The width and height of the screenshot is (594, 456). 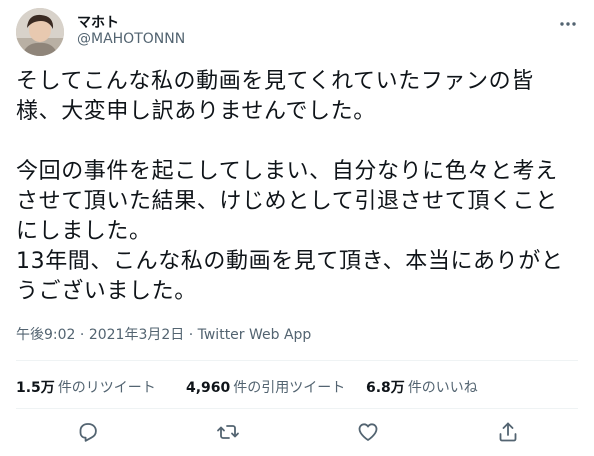 I want to click on quote-count: 4,960 件の引用ツイート, so click(x=265, y=387).